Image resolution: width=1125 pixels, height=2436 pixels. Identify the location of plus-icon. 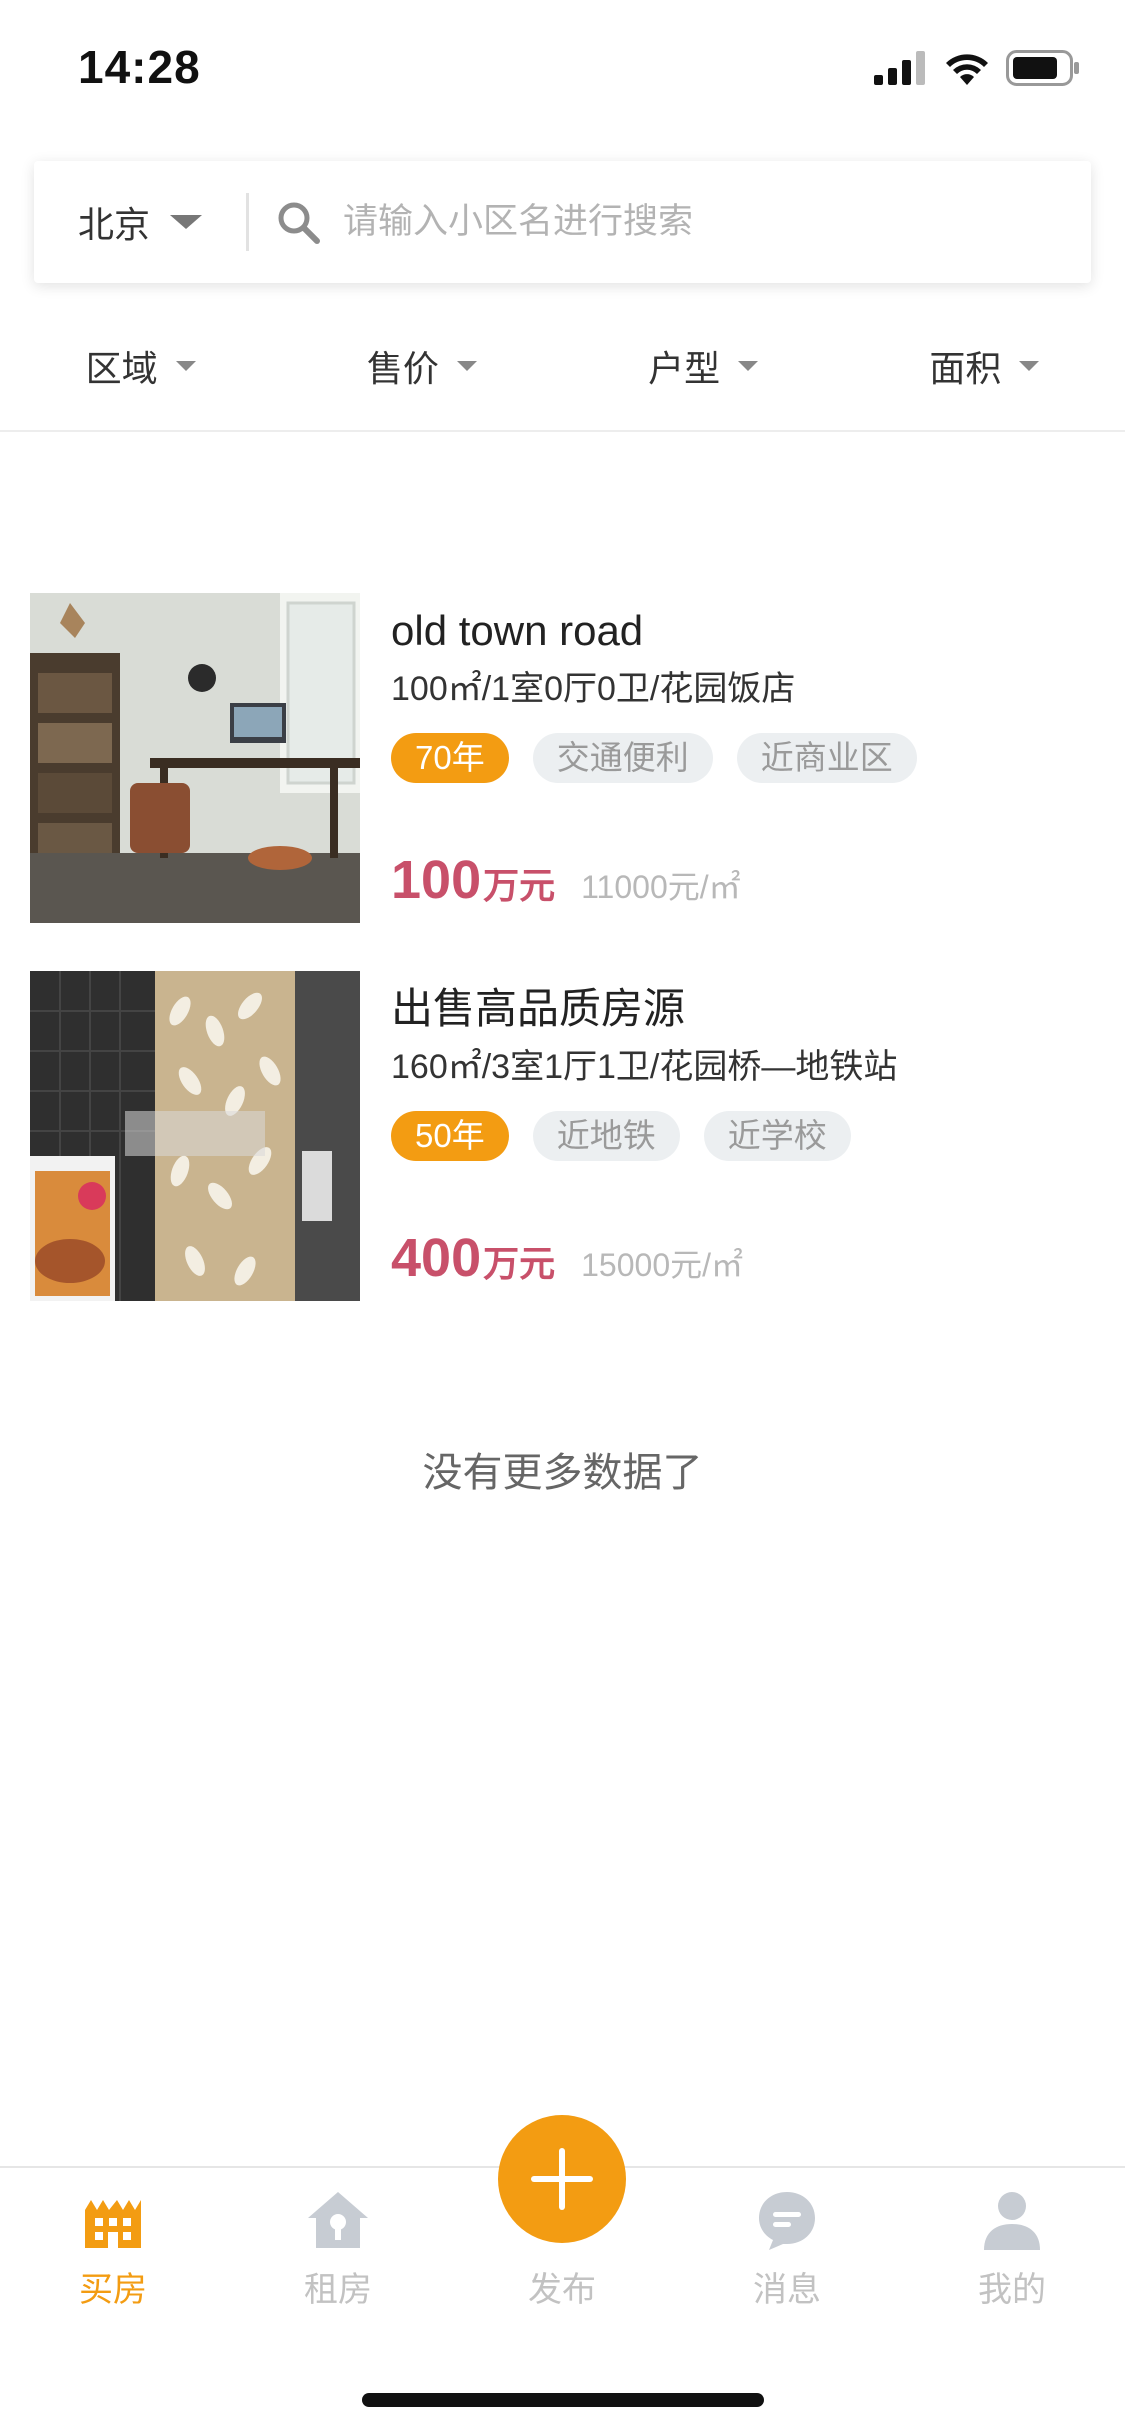
(562, 2179).